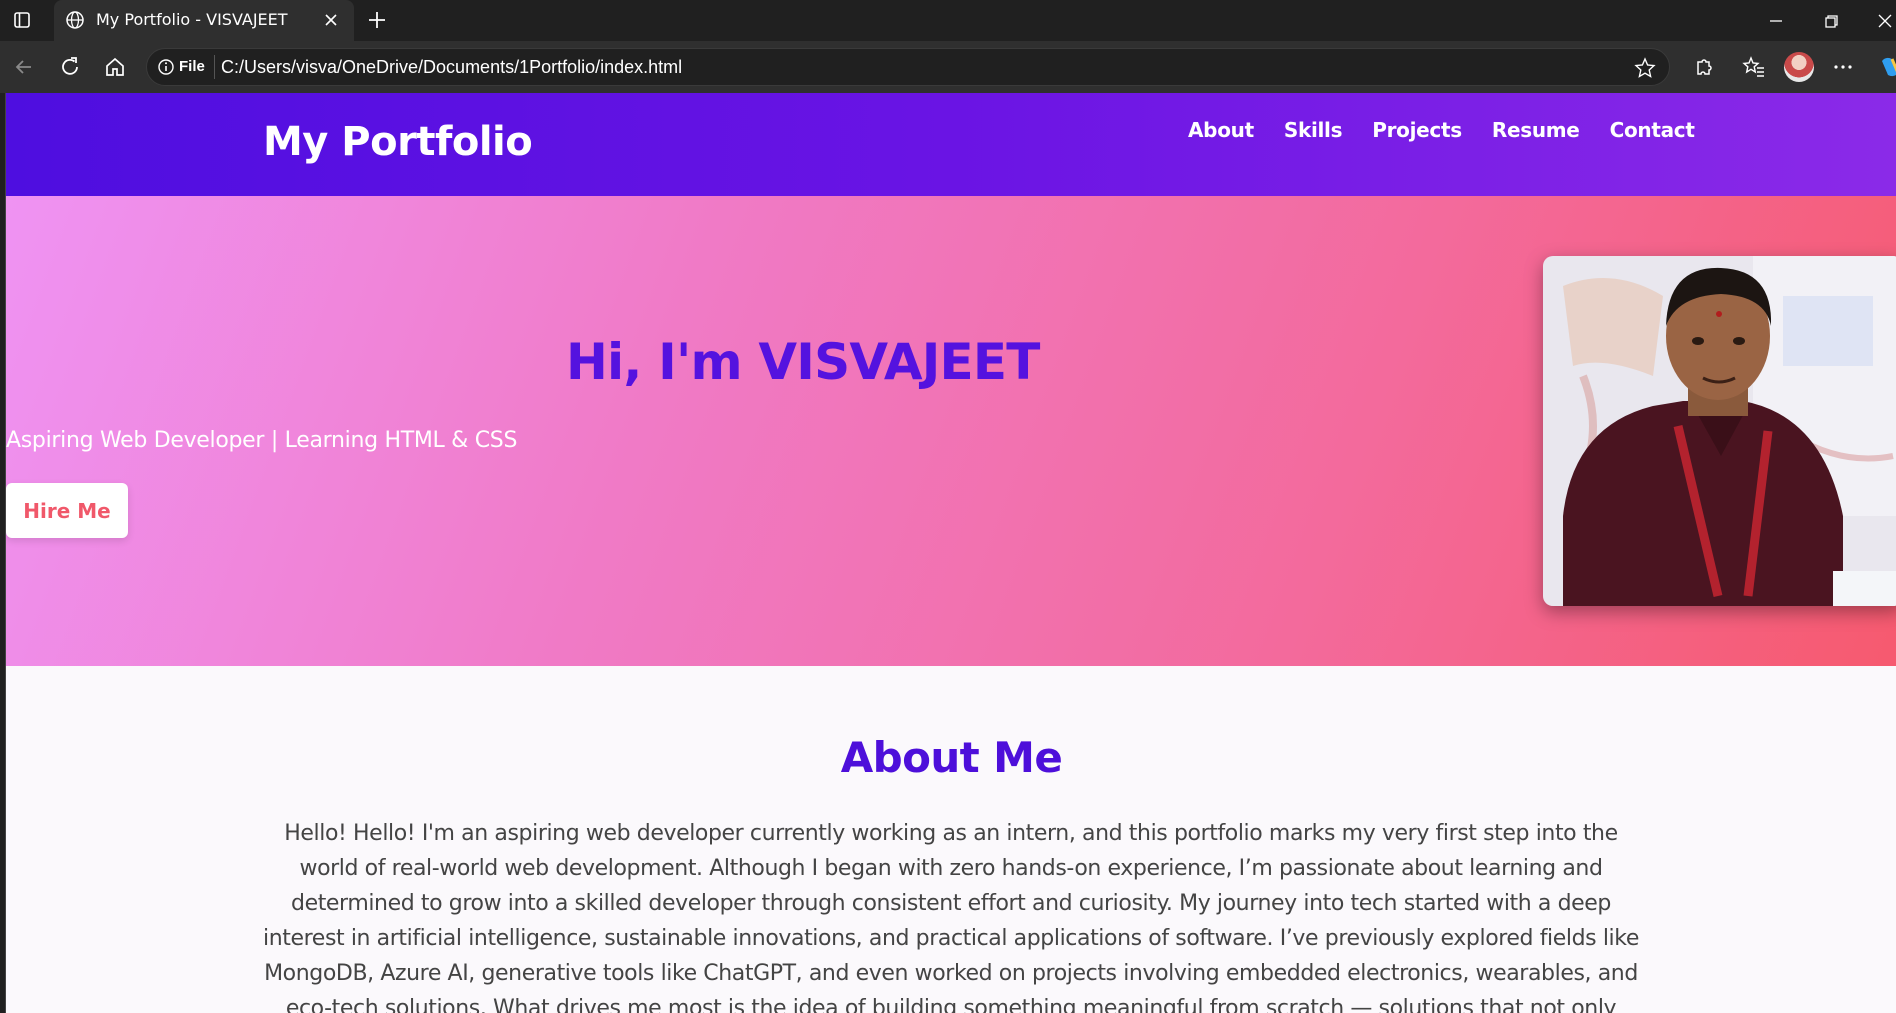  Describe the element at coordinates (1831, 21) in the screenshot. I see `restore-icon` at that location.